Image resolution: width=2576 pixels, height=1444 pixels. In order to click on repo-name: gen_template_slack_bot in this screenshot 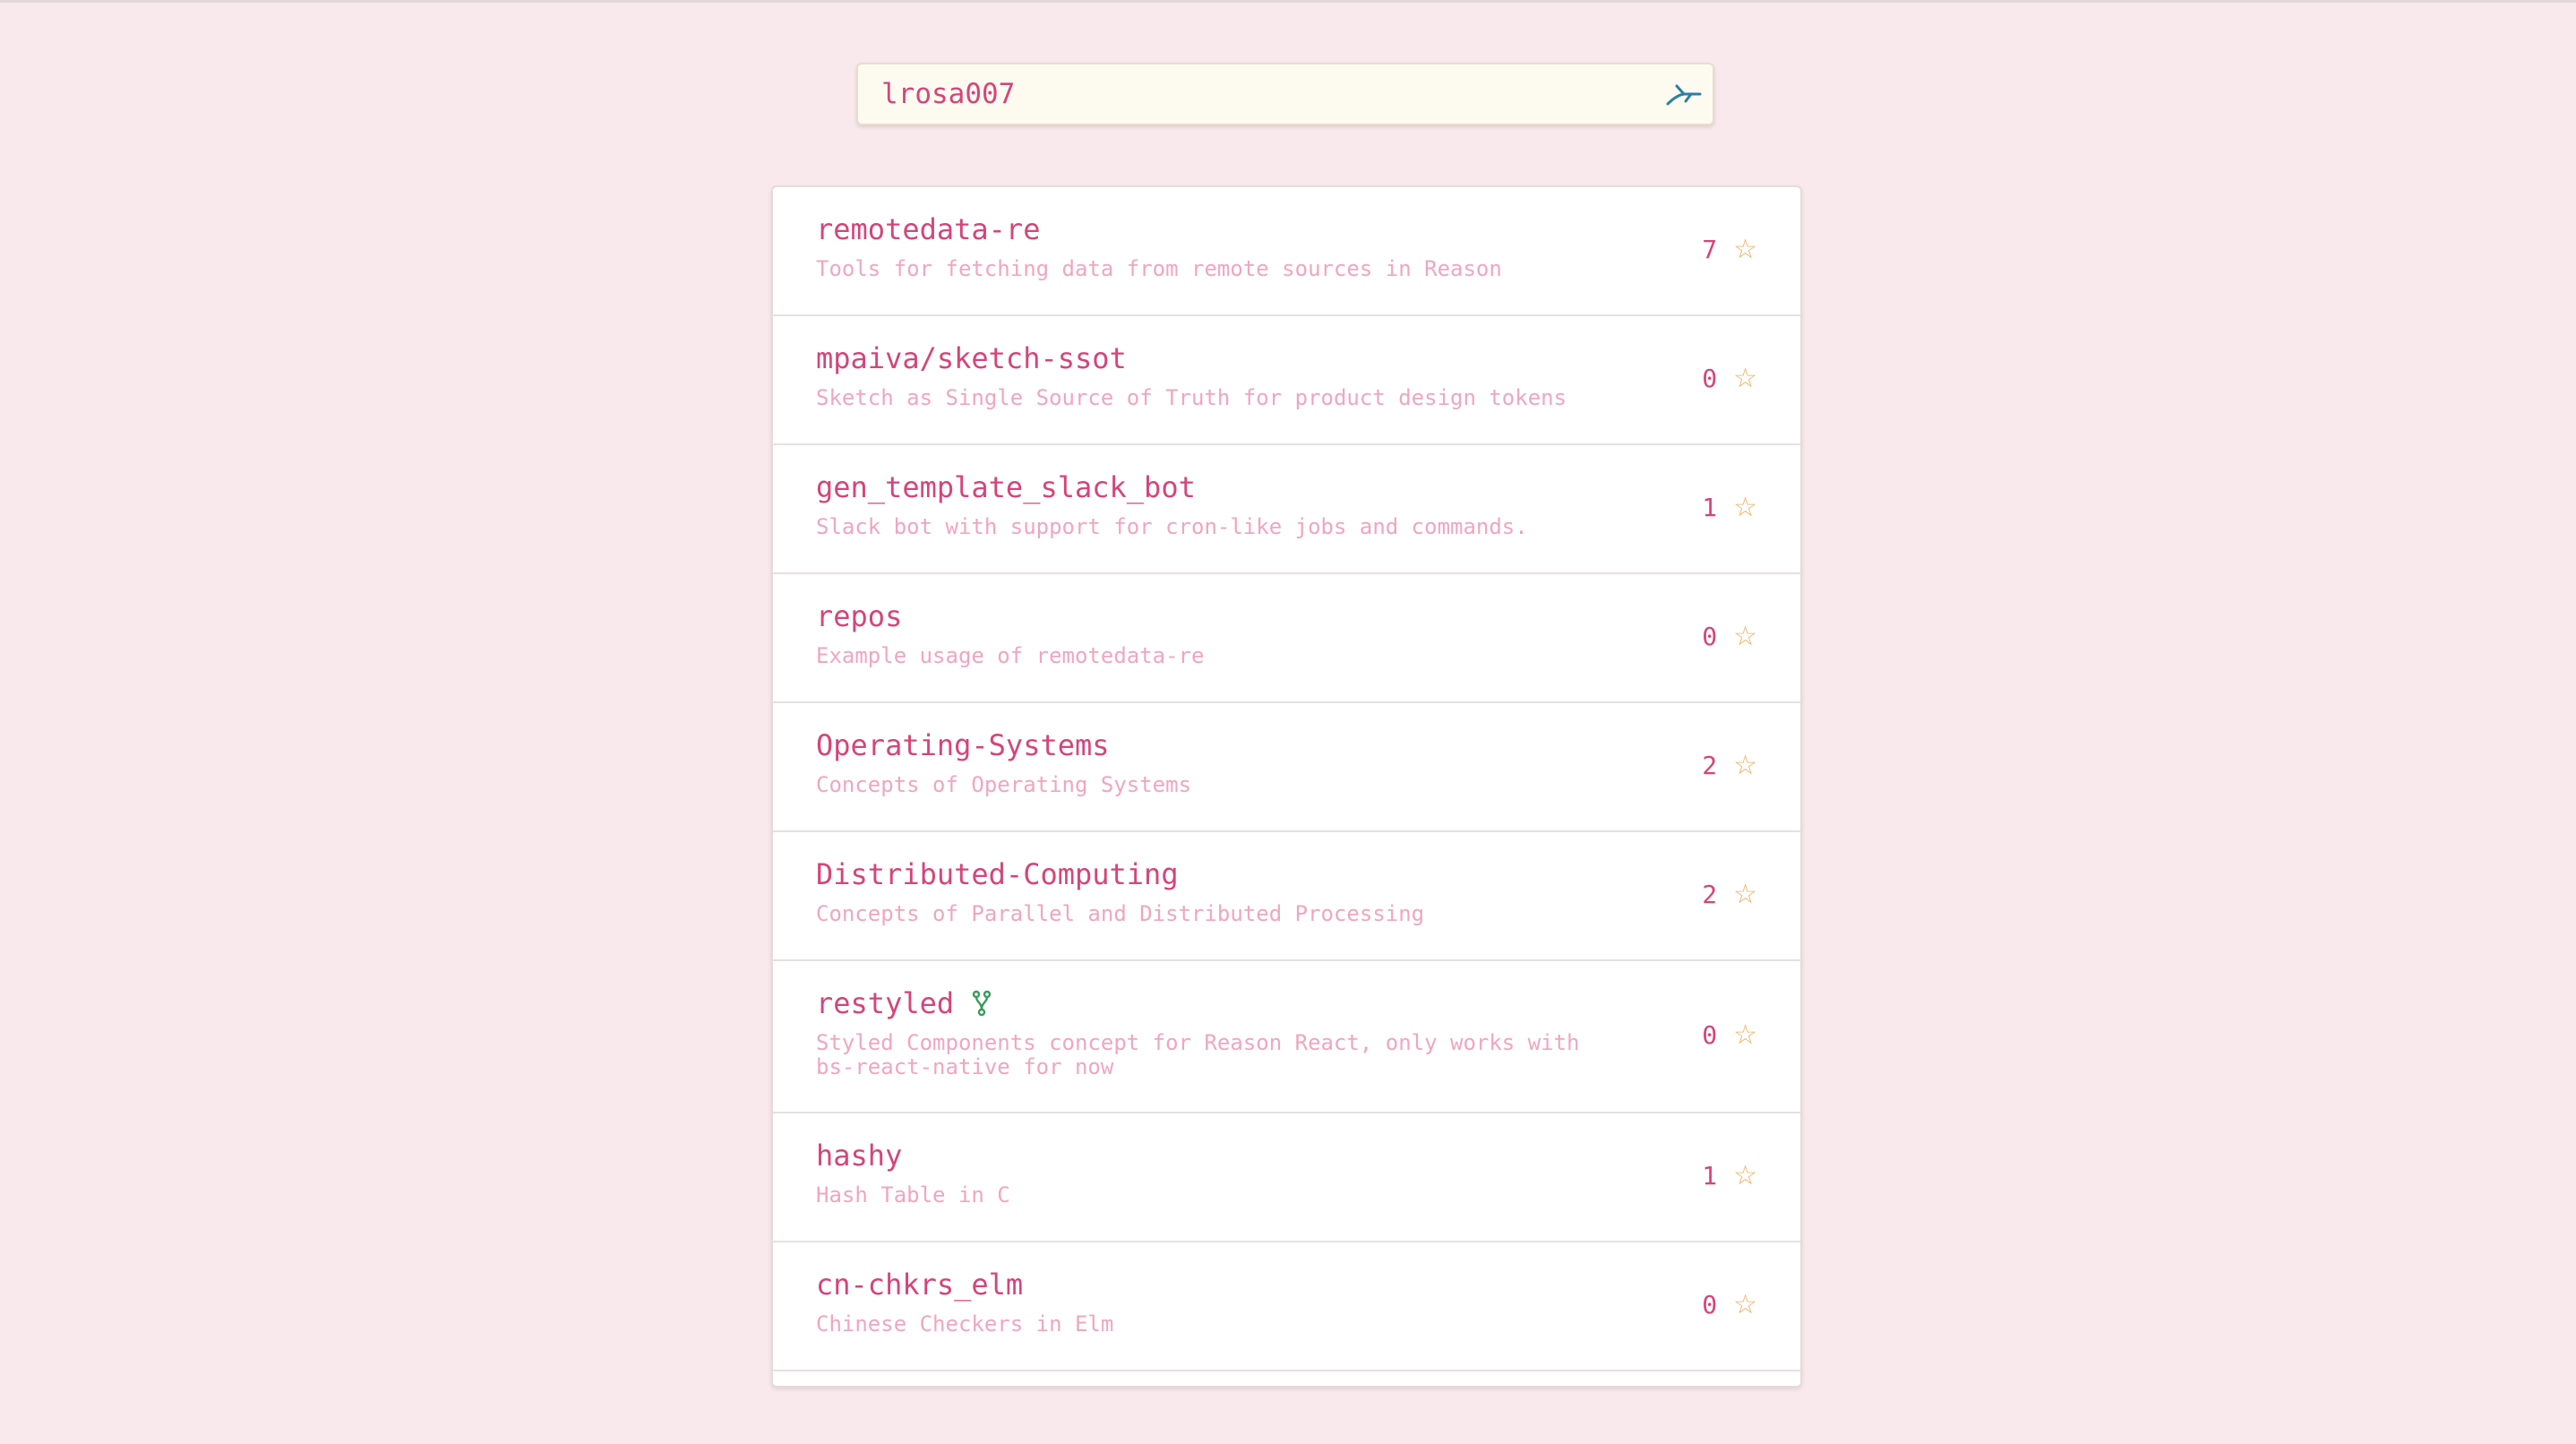, I will do `click(1006, 487)`.